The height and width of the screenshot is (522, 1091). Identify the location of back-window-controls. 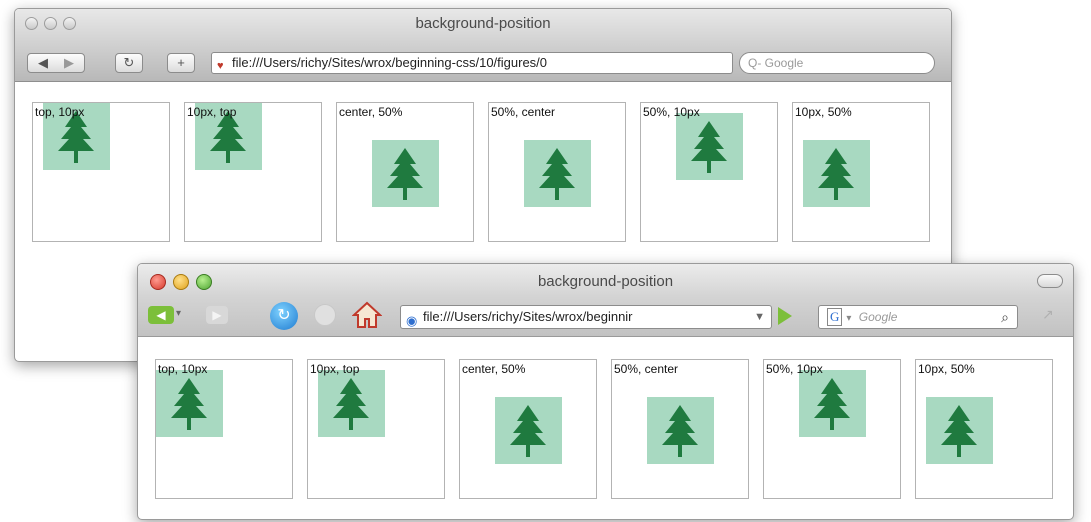
(50, 23).